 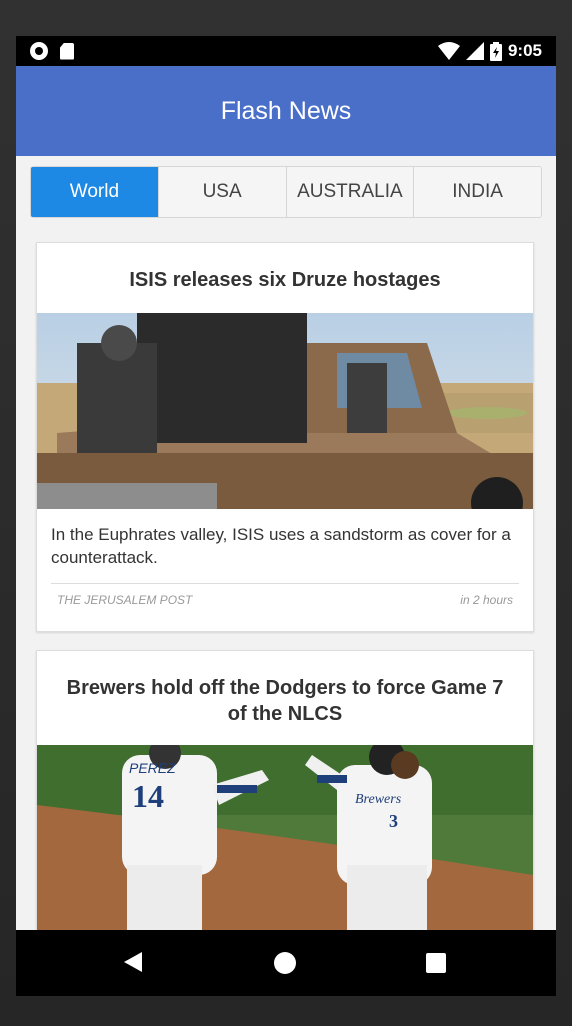 What do you see at coordinates (285, 595) in the screenshot?
I see `article-footer: THE JERUSALEM POST in 2 hours` at bounding box center [285, 595].